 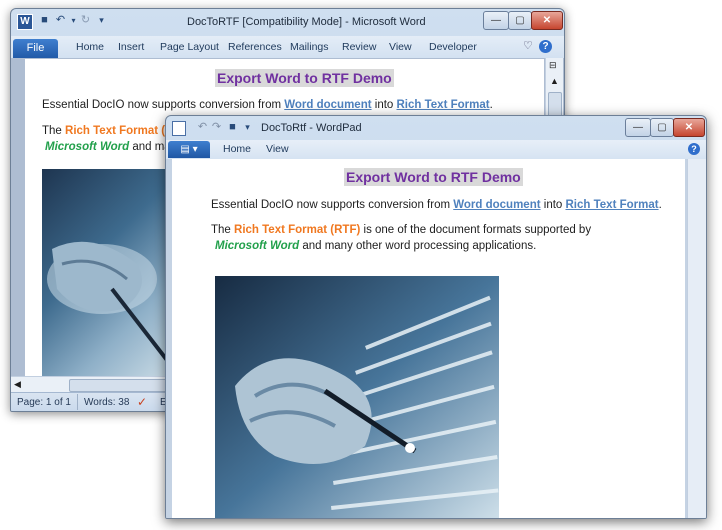 I want to click on tab-insert: Insert, so click(x=131, y=47).